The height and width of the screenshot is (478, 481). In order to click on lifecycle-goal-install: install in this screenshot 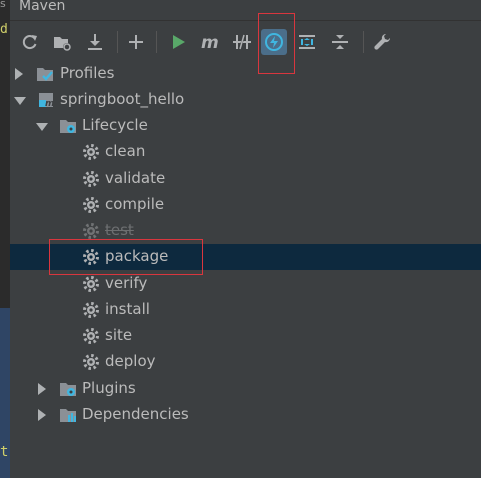, I will do `click(245, 310)`.